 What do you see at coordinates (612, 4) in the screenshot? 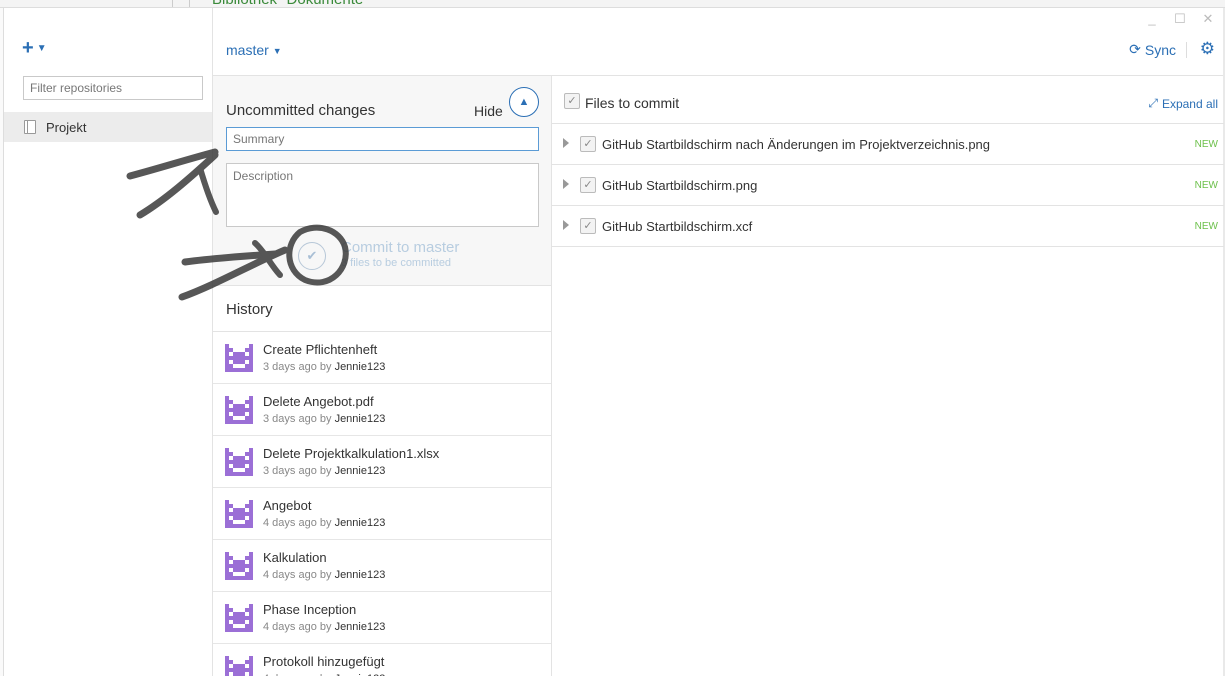
I see `background-window-strip: Bibliothek "Dokumente"` at bounding box center [612, 4].